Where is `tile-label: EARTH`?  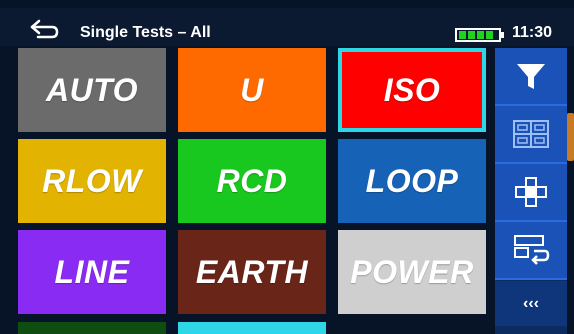
tile-label: EARTH is located at coordinates (252, 271).